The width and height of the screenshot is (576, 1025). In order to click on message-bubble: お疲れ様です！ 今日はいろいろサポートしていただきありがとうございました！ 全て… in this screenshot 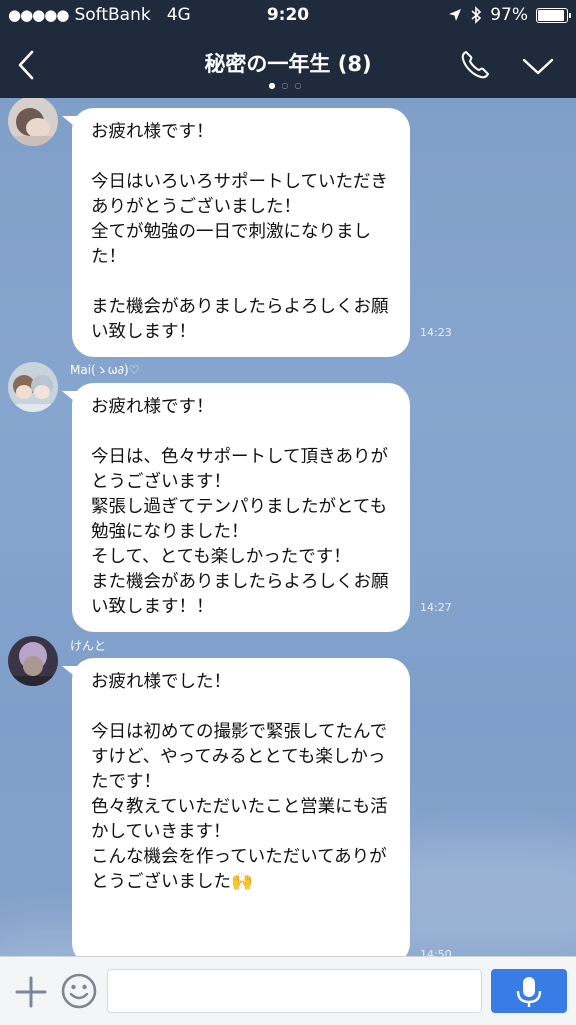, I will do `click(241, 232)`.